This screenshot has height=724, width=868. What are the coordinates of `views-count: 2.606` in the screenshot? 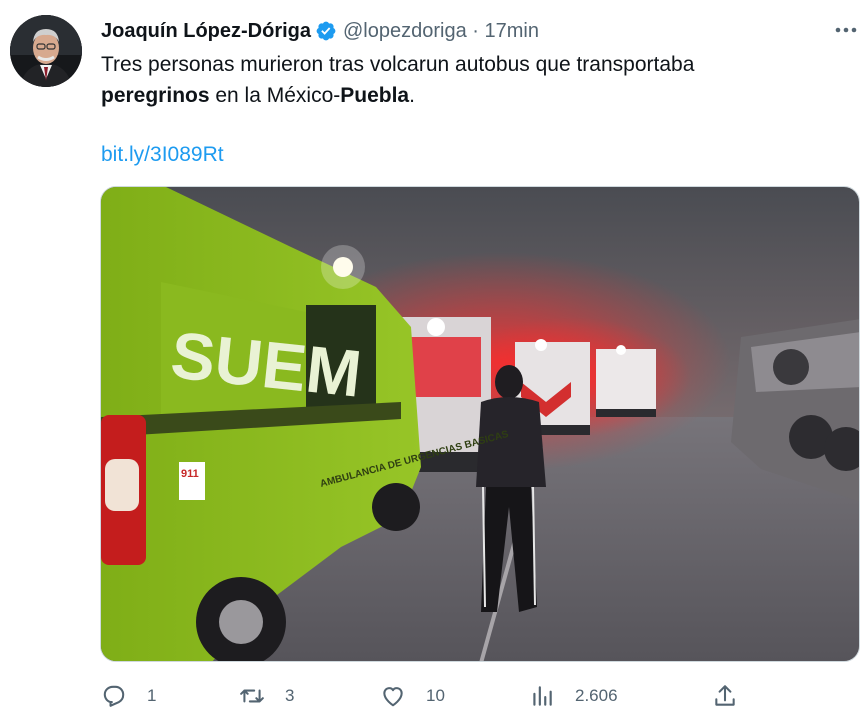 It's located at (596, 695).